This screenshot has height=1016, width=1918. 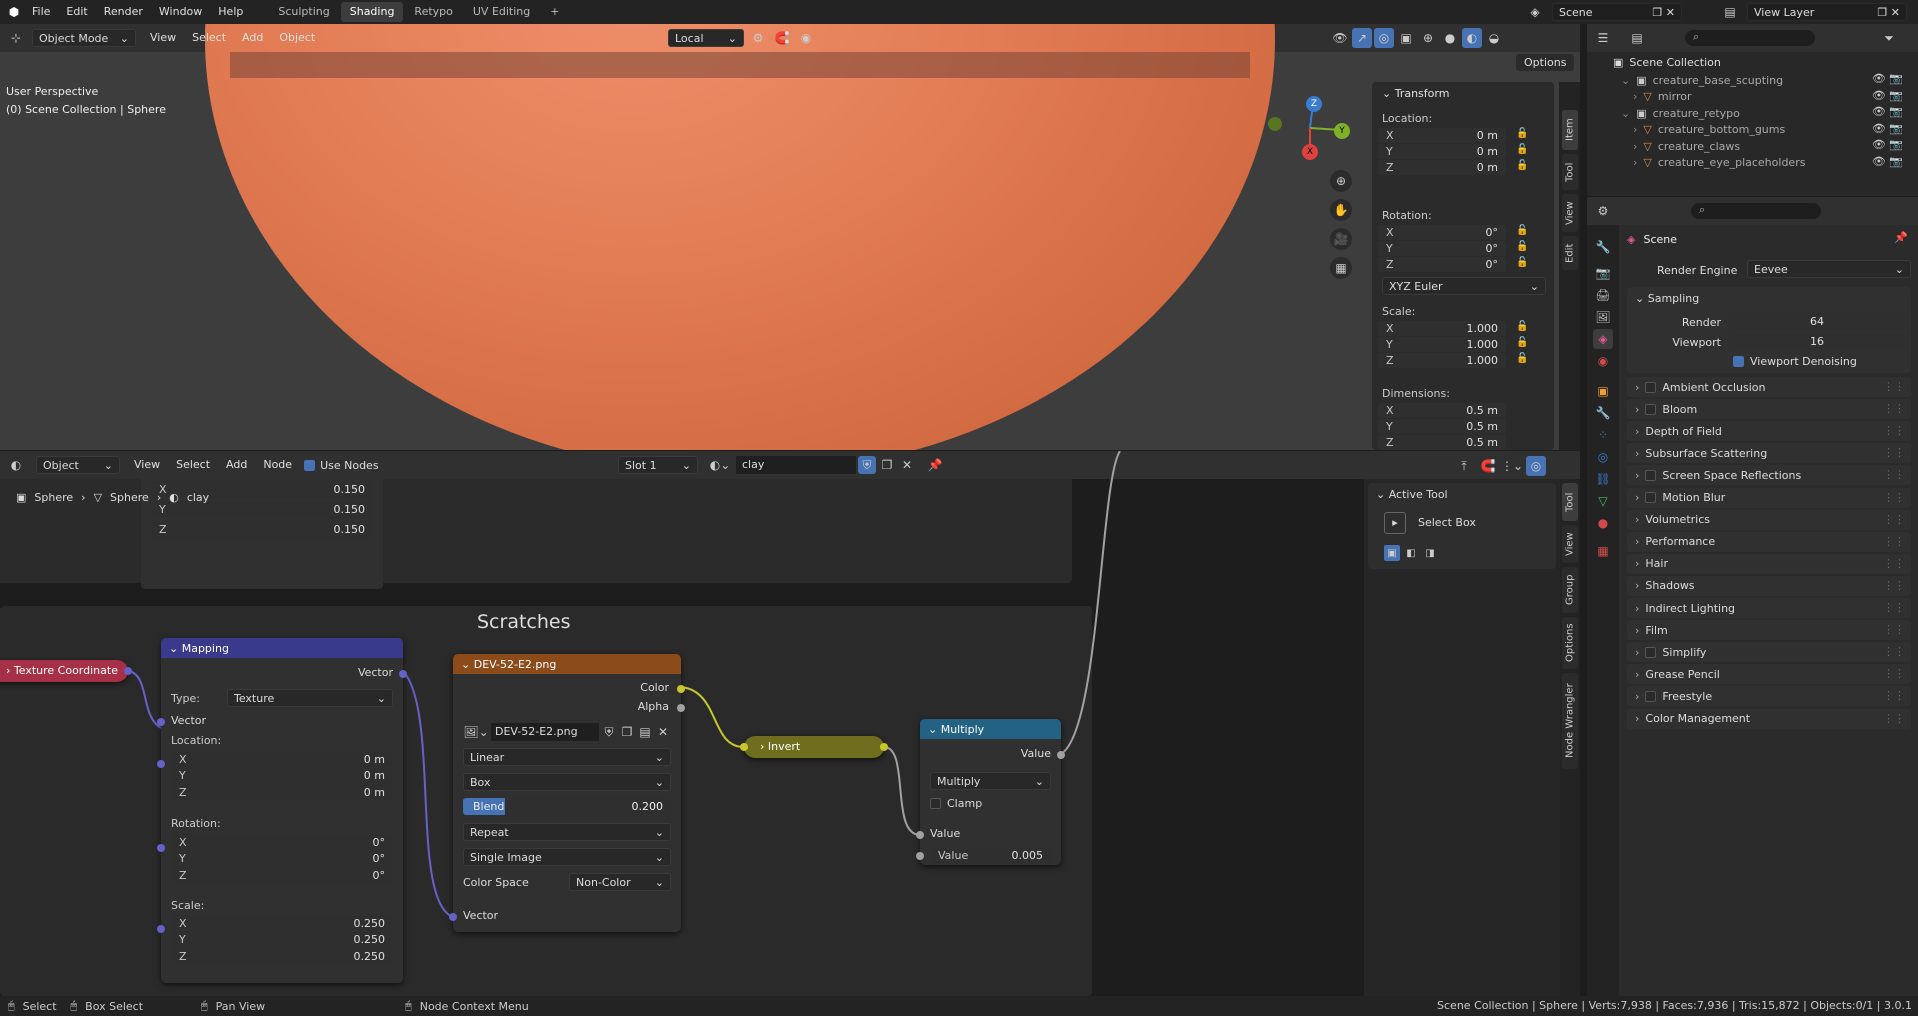 I want to click on mapping-in-socket, so click(x=161, y=722).